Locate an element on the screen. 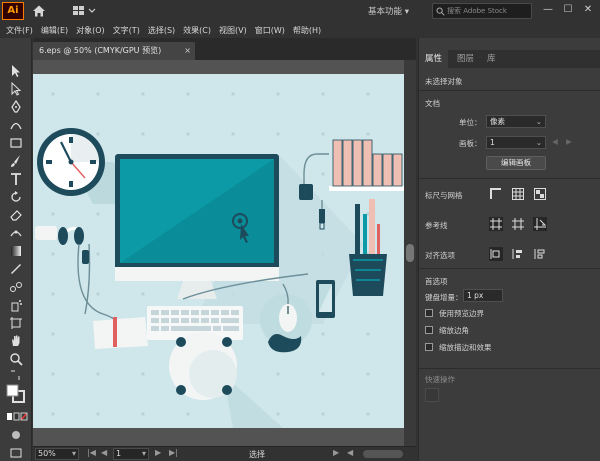  vertical-scrollbar is located at coordinates (410, 253).